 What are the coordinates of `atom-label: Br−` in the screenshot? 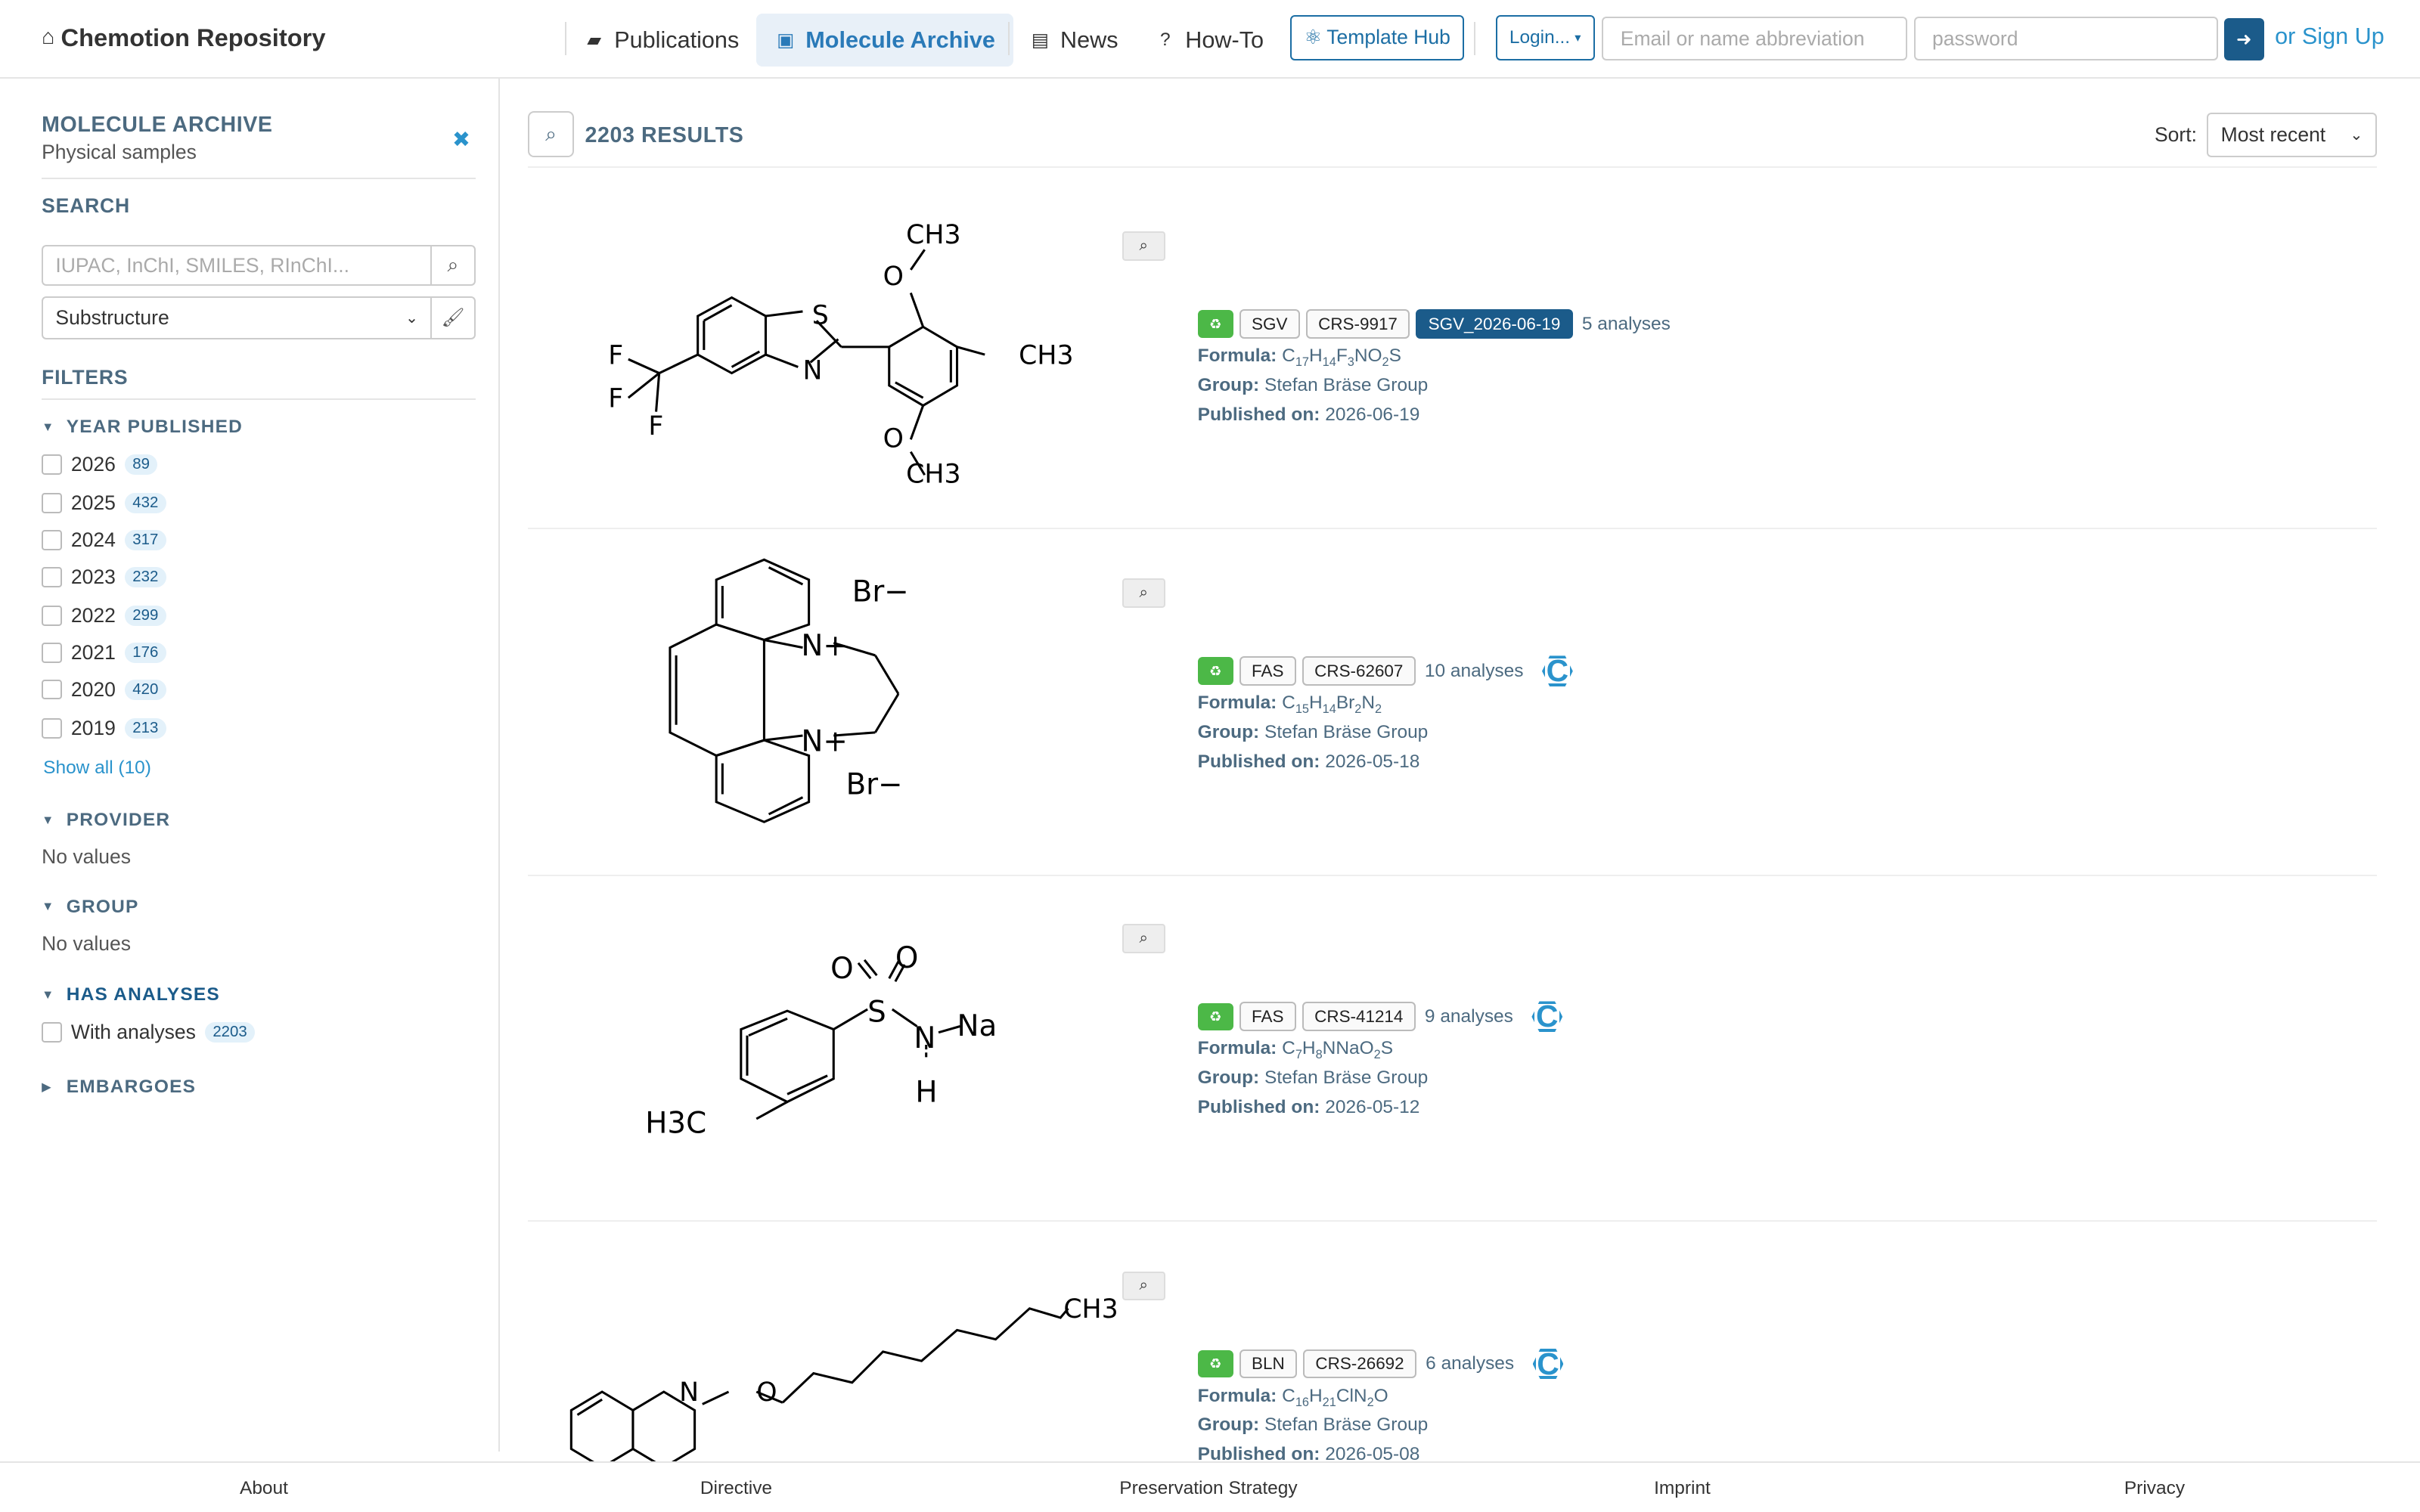 It's located at (873, 785).